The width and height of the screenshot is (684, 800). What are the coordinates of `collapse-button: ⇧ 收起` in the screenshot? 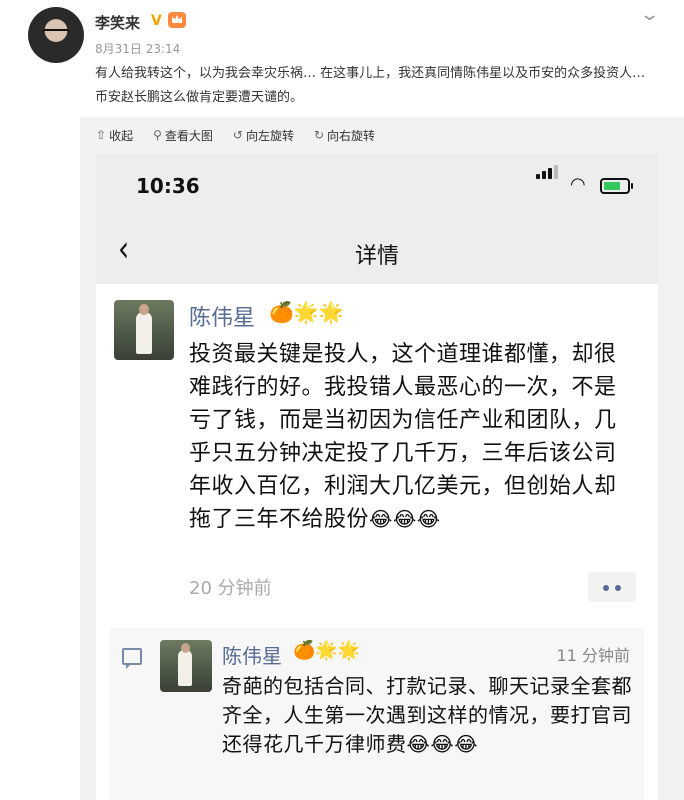 It's located at (114, 135).